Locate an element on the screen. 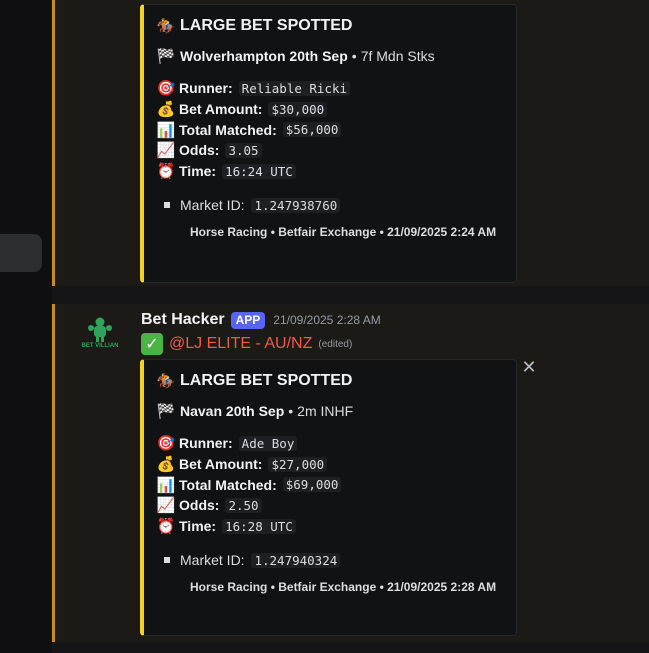 This screenshot has height=653, width=649. timestamp: 21/09/2025 2:28 AM is located at coordinates (326, 320).